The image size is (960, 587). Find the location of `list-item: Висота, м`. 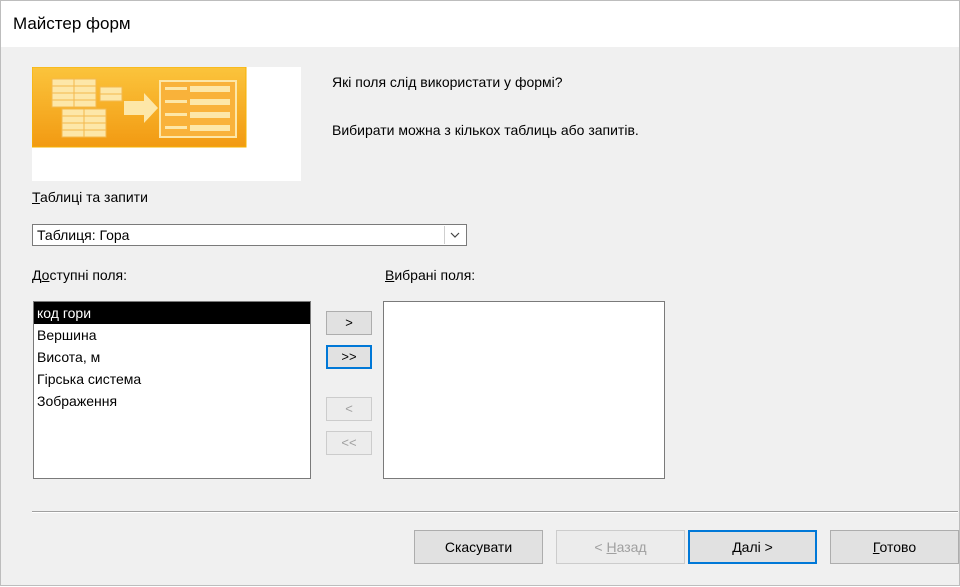

list-item: Висота, м is located at coordinates (172, 357).